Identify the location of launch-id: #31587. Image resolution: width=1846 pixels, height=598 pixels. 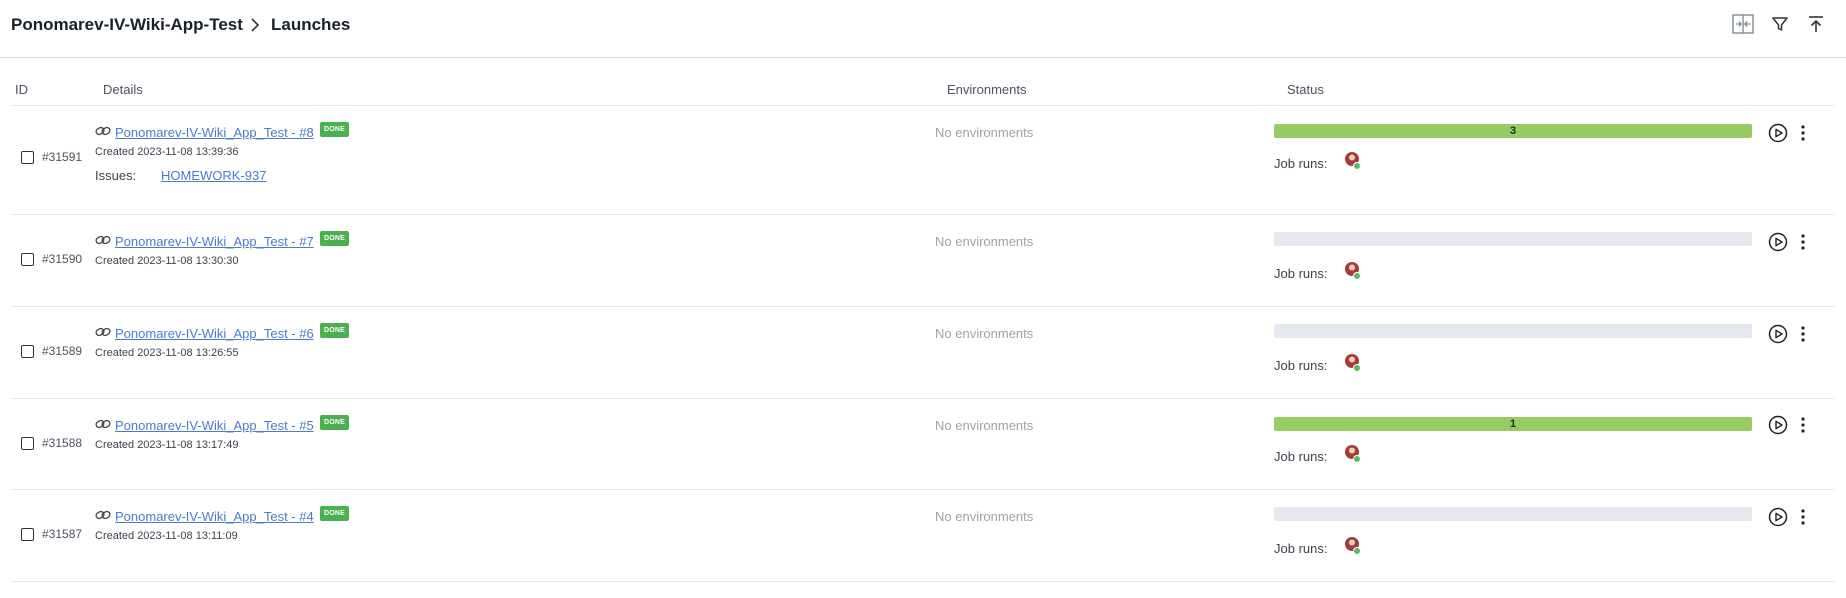
(62, 534).